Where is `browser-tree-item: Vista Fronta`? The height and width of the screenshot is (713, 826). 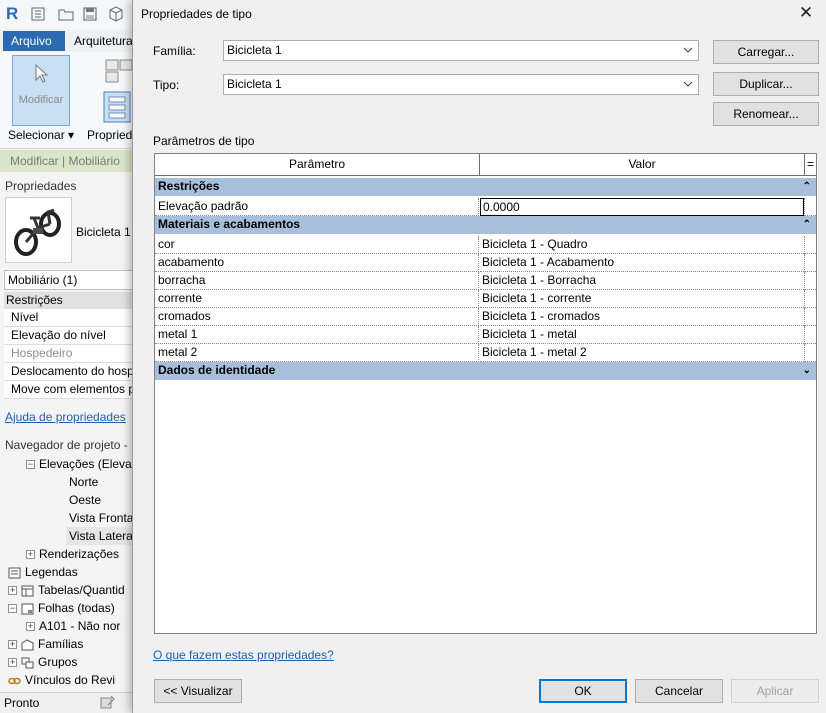
browser-tree-item: Vista Fronta is located at coordinates (100, 518).